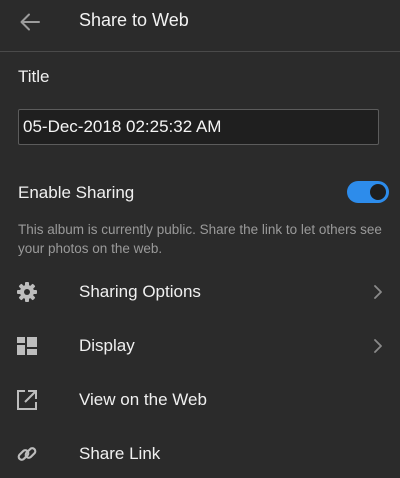  What do you see at coordinates (120, 453) in the screenshot?
I see `menu-item-label: Share Link` at bounding box center [120, 453].